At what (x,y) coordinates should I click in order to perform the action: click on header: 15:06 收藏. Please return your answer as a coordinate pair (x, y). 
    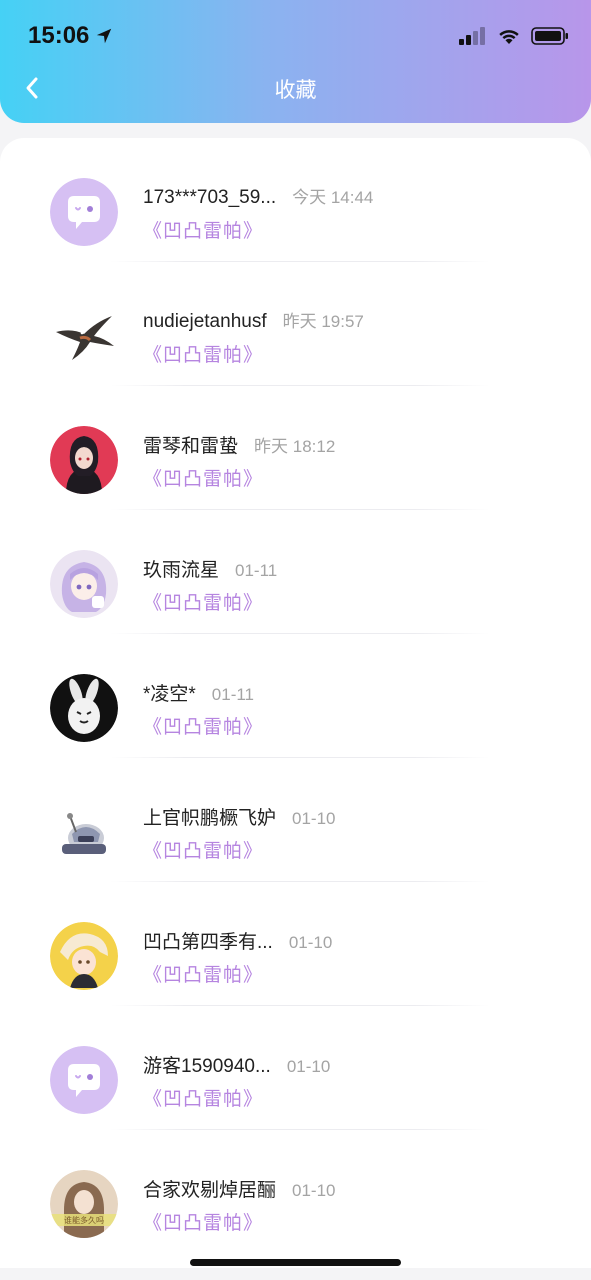
    Looking at the image, I should click on (295, 61).